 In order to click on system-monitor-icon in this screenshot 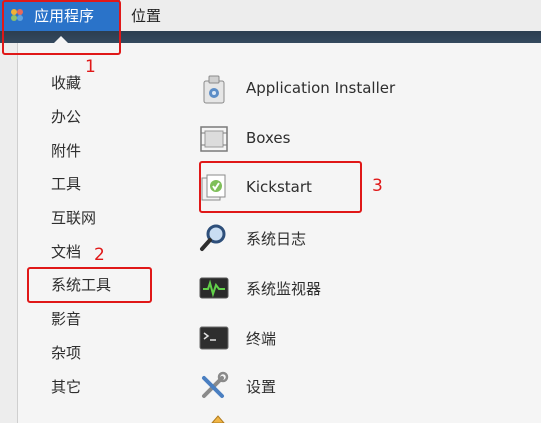, I will do `click(214, 288)`.